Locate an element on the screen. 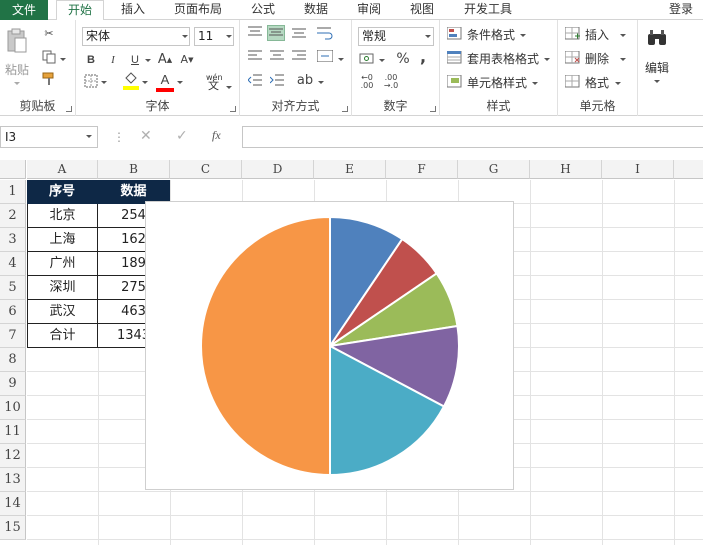 Image resolution: width=703 pixels, height=545 pixels. cut-icon: ✂ is located at coordinates (49, 34).